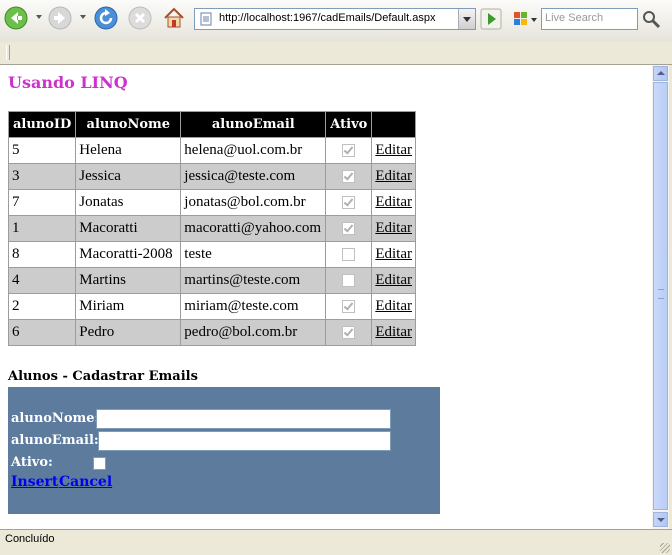 The image size is (672, 555). I want to click on cell-alunoid: 5, so click(42, 150).